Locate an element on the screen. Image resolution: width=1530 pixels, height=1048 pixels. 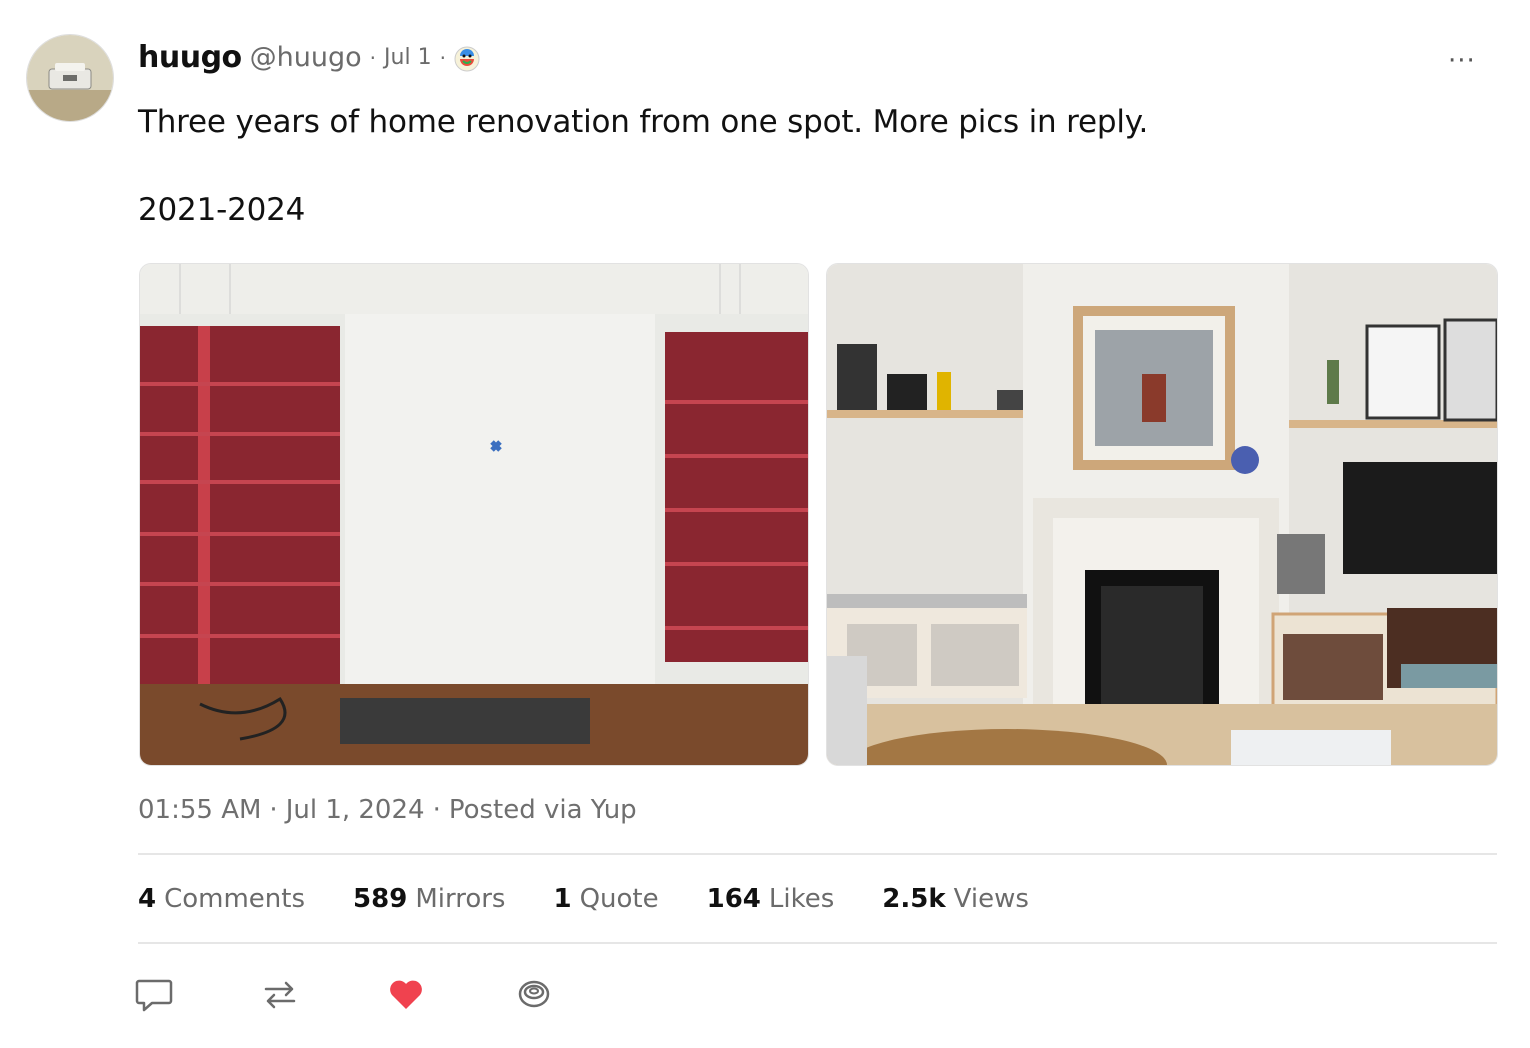
quotes-stat: 1 Quote is located at coordinates (605, 899).